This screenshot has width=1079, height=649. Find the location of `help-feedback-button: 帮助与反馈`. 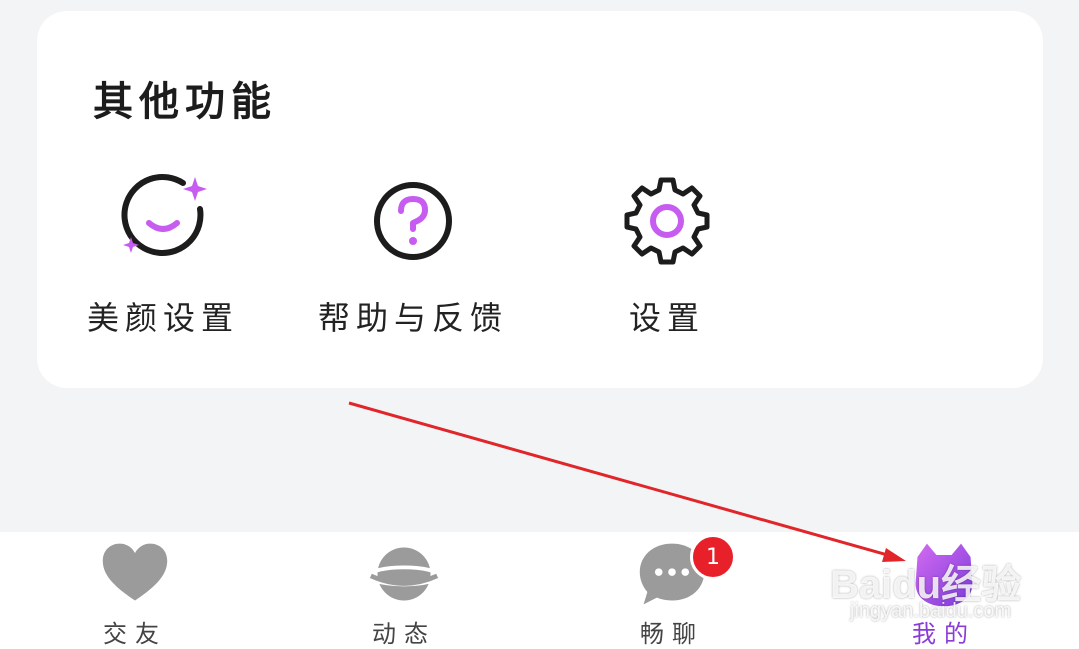

help-feedback-button: 帮助与反馈 is located at coordinates (413, 266).